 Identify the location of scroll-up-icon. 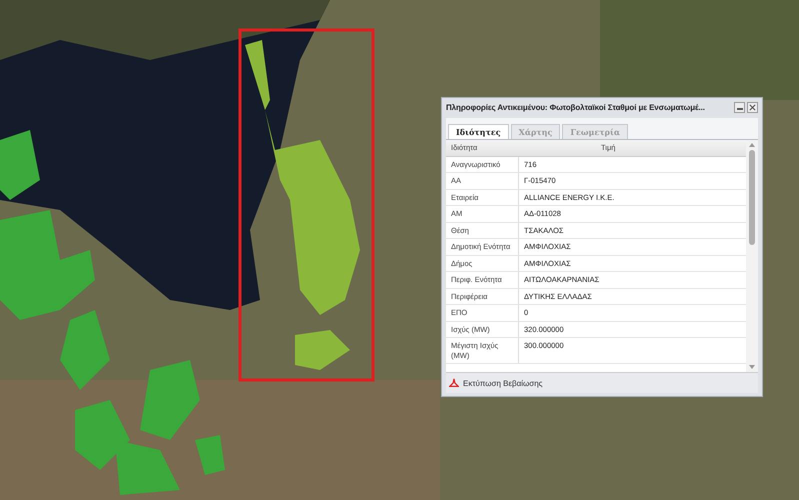
(752, 145).